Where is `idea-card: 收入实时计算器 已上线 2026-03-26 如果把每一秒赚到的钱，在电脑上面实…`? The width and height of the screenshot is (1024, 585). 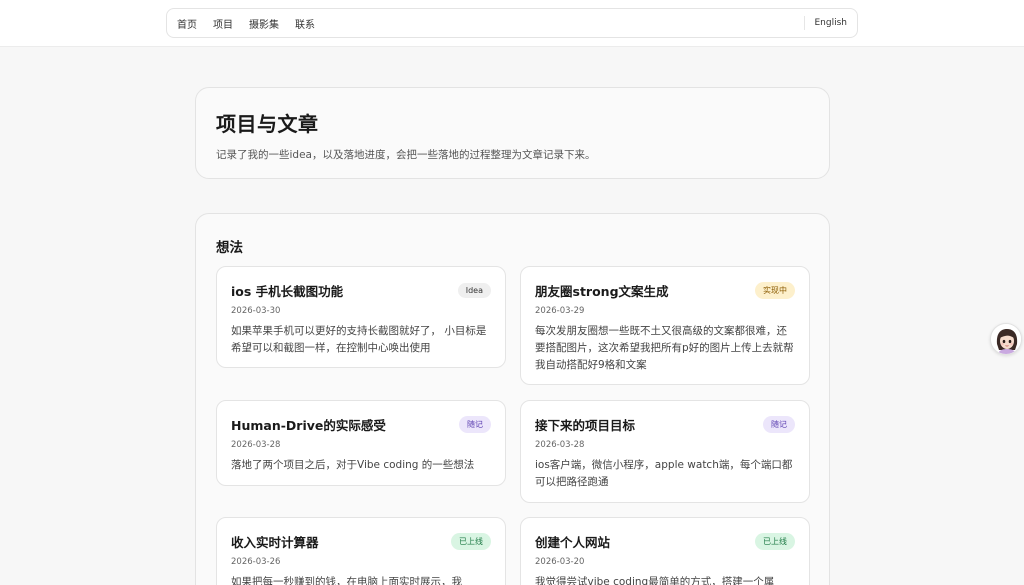
idea-card: 收入实时计算器 已上线 2026-03-26 如果把每一秒赚到的钱，在电脑上面实… is located at coordinates (361, 551).